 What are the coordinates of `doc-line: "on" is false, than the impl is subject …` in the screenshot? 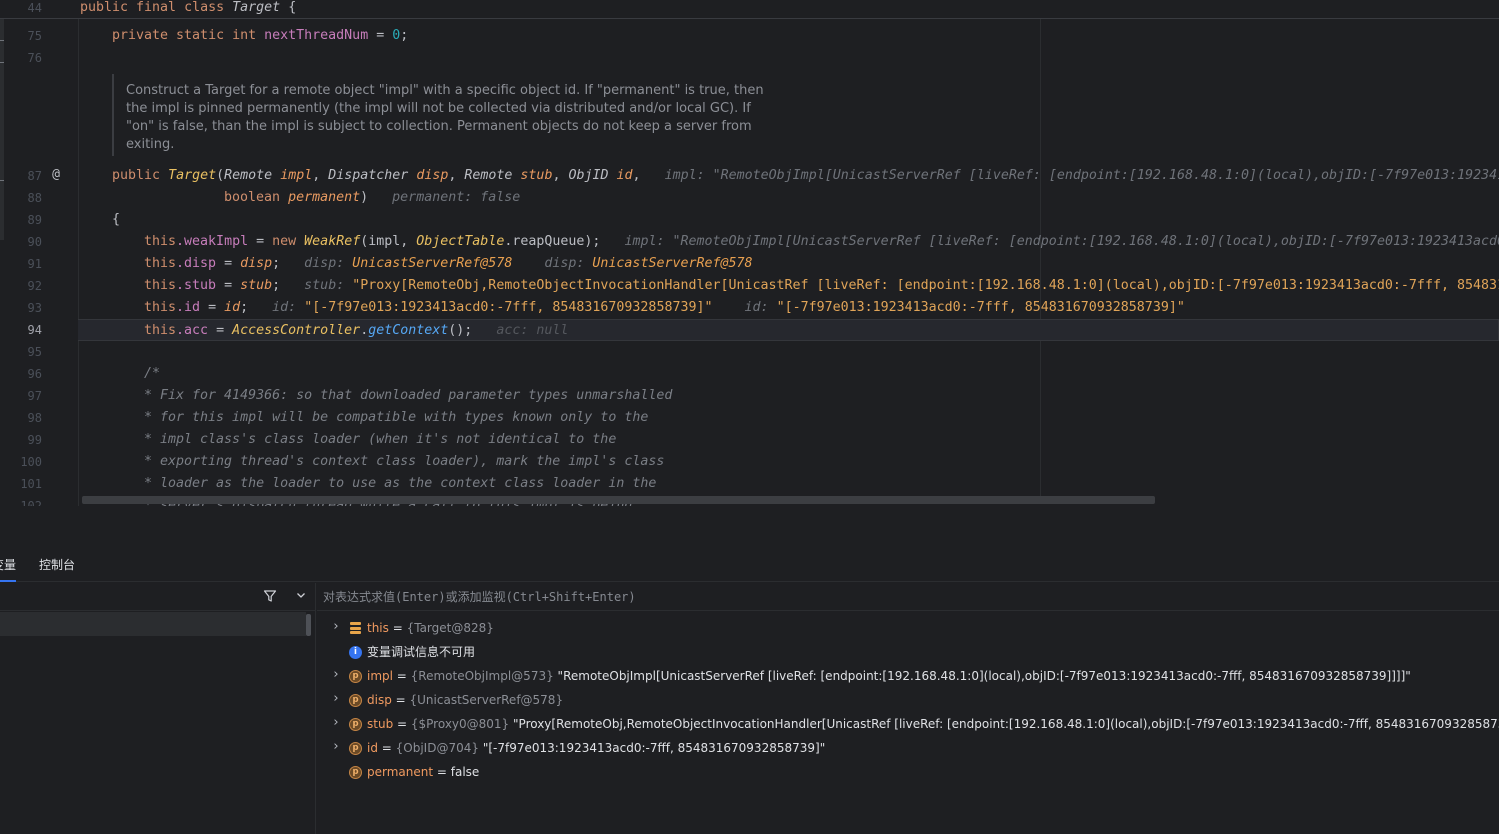 It's located at (439, 126).